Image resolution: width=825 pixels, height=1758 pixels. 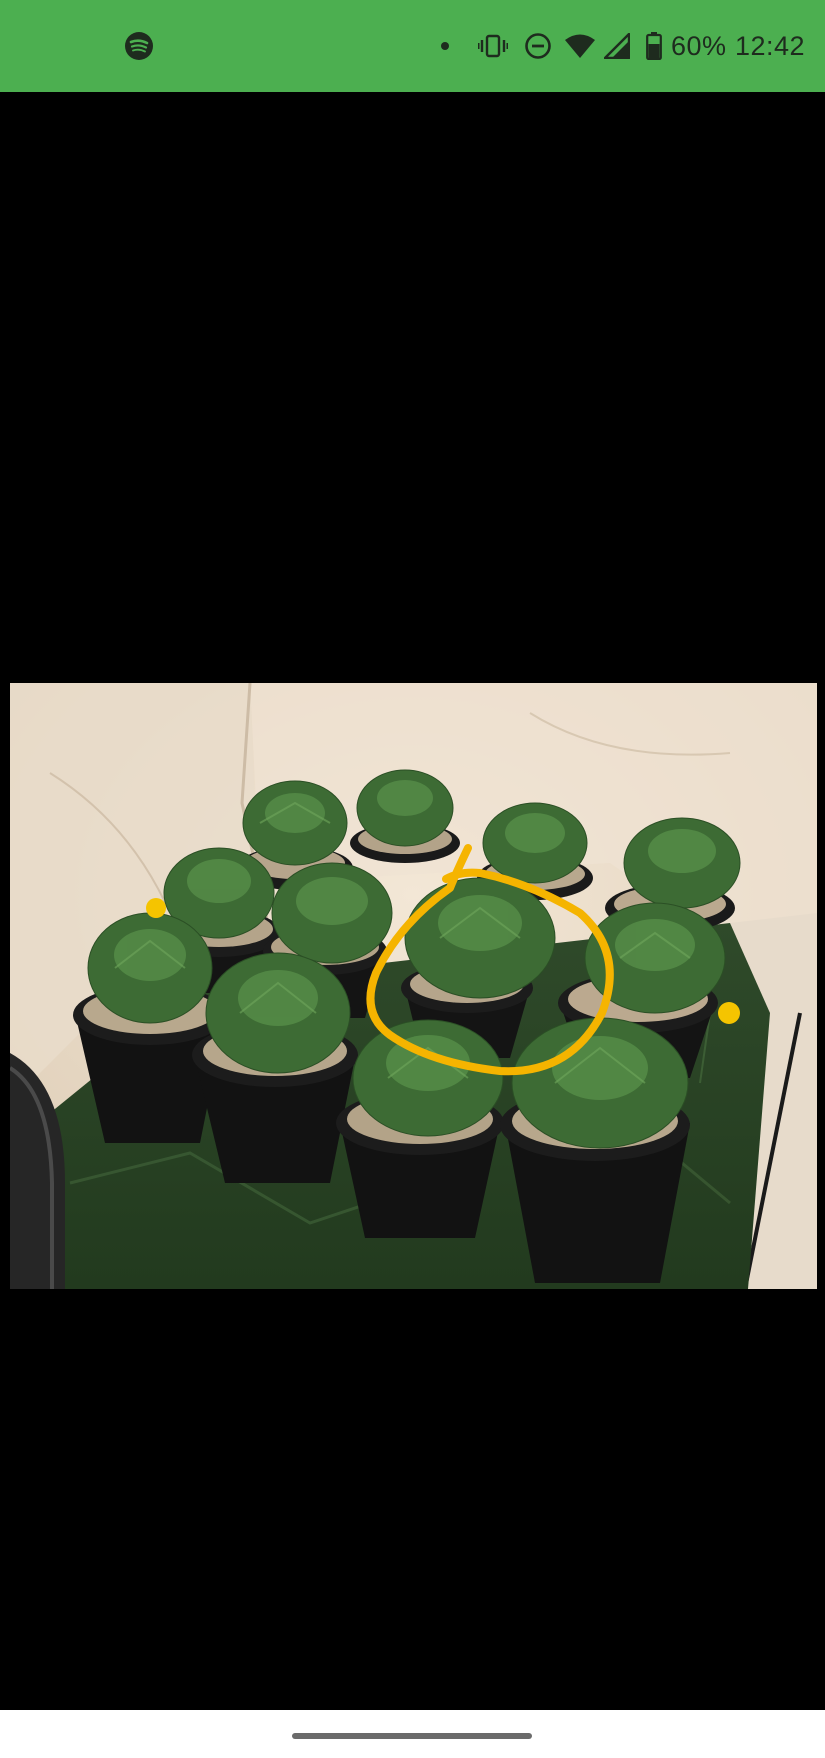 I want to click on clock: 12:42, so click(x=770, y=45).